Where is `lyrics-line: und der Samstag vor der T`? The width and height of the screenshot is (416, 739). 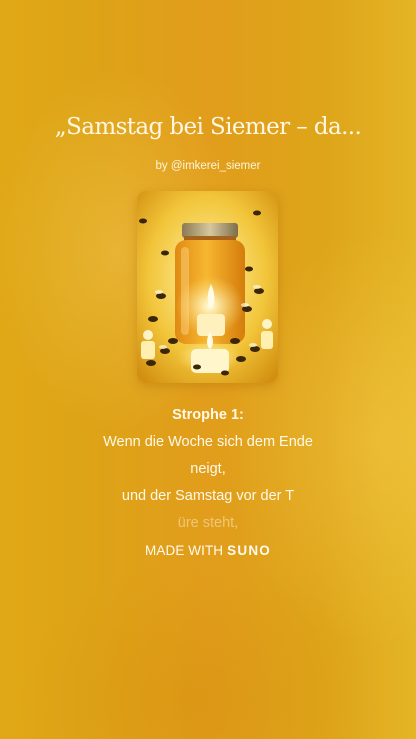 lyrics-line: und der Samstag vor der T is located at coordinates (208, 496).